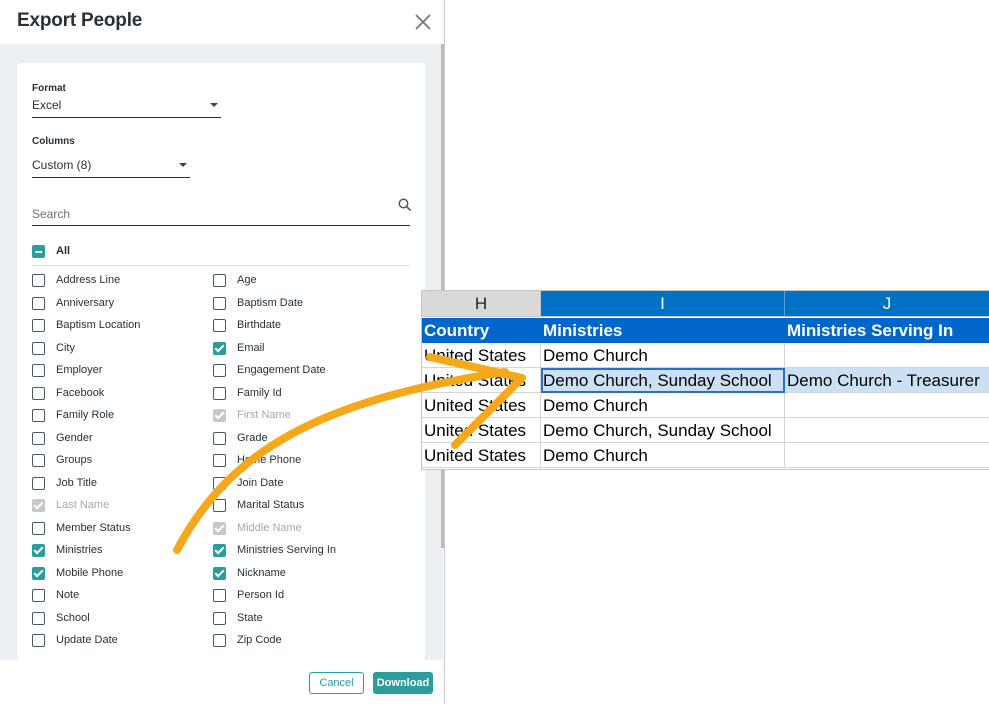 The image size is (989, 704). I want to click on column-option-label: City, so click(65, 347).